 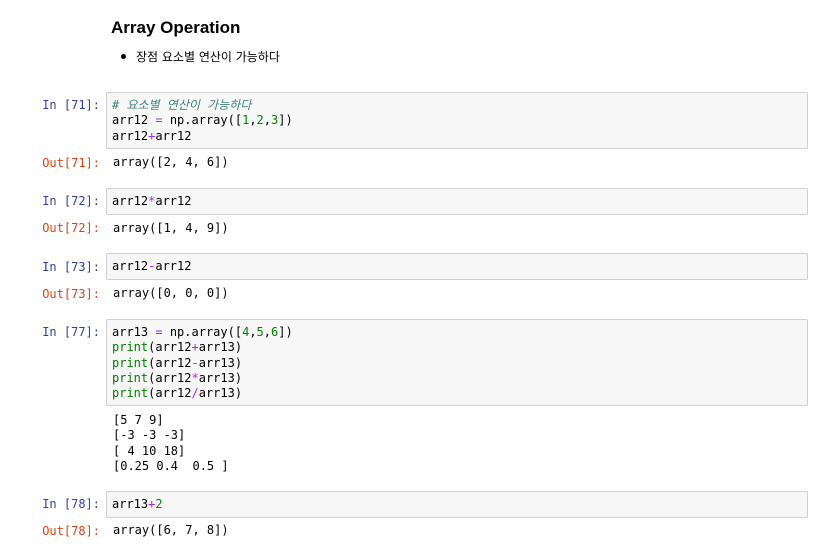 I want to click on bullet-dot-icon, so click(x=123, y=56).